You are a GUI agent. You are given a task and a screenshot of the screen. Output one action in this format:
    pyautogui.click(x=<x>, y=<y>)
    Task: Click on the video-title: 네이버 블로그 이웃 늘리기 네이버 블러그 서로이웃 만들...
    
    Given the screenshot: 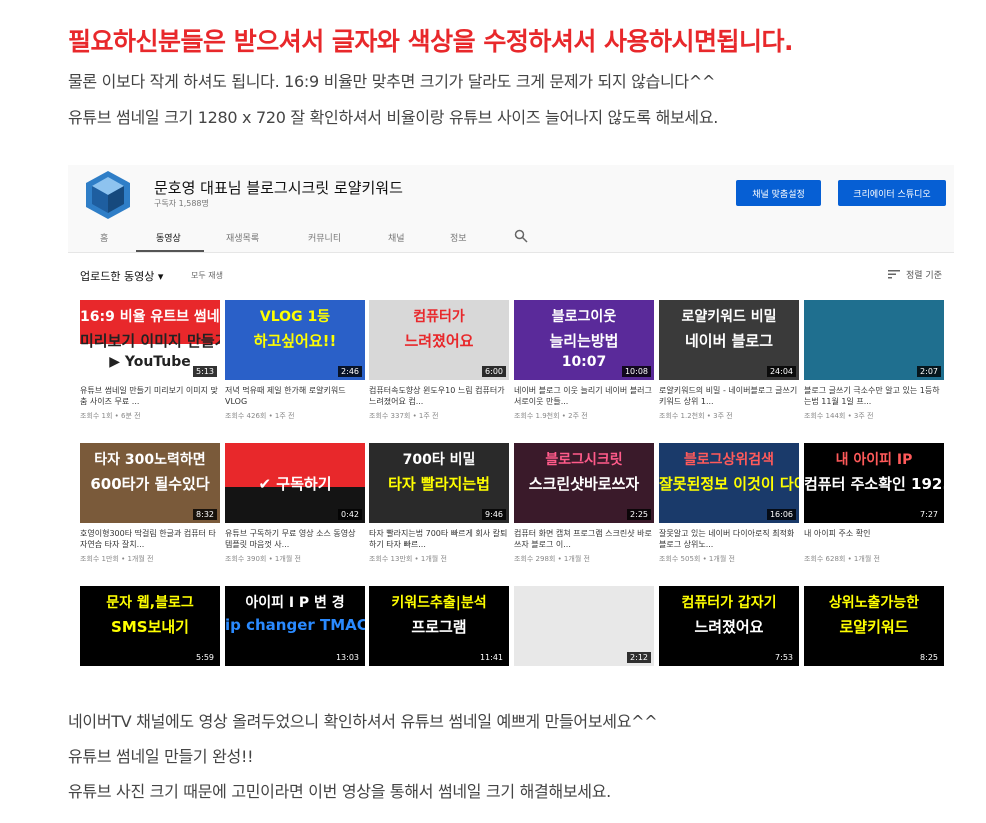 What is the action you would take?
    pyautogui.click(x=584, y=396)
    